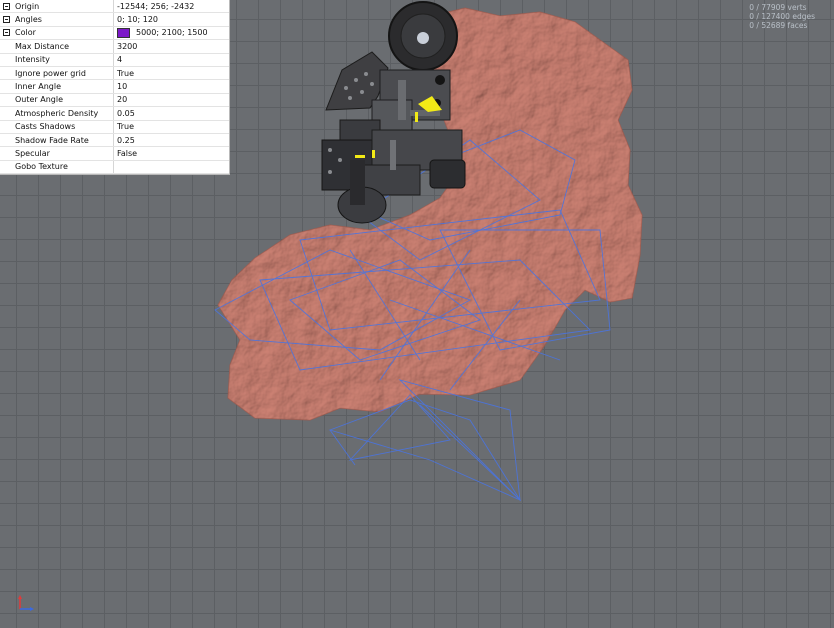  Describe the element at coordinates (63, 100) in the screenshot. I see `property-name: Outer Angle` at that location.